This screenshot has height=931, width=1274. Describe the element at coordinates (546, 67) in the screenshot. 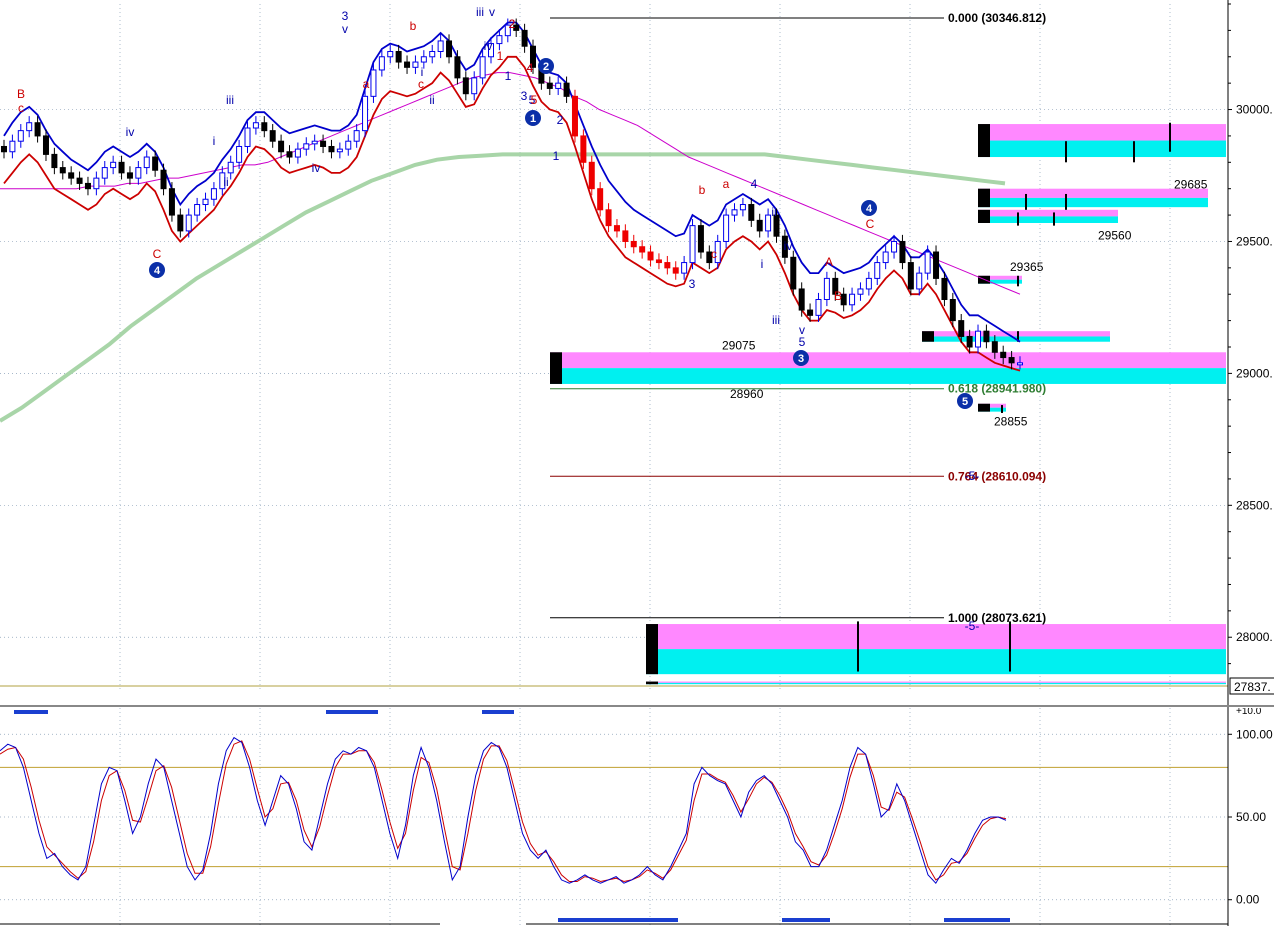

I see `circled-wave-label: 2` at that location.